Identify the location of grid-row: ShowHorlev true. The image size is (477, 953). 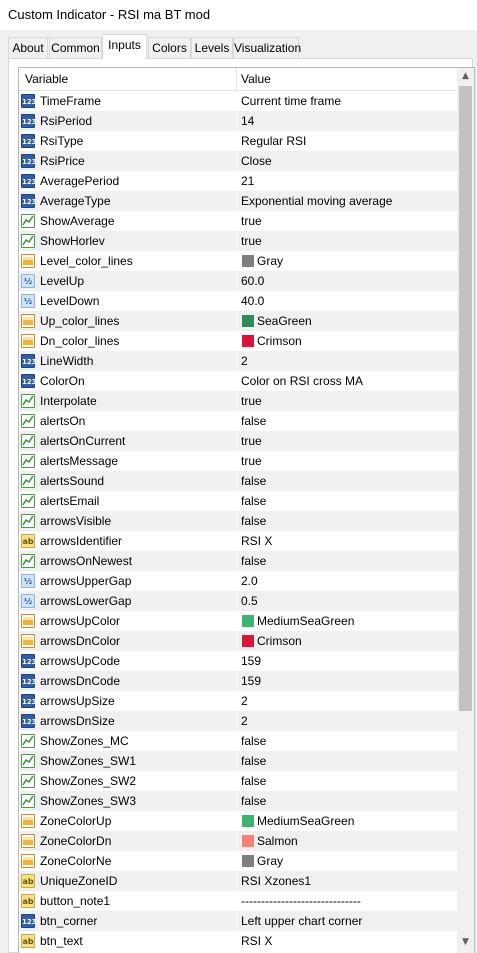
(238, 241).